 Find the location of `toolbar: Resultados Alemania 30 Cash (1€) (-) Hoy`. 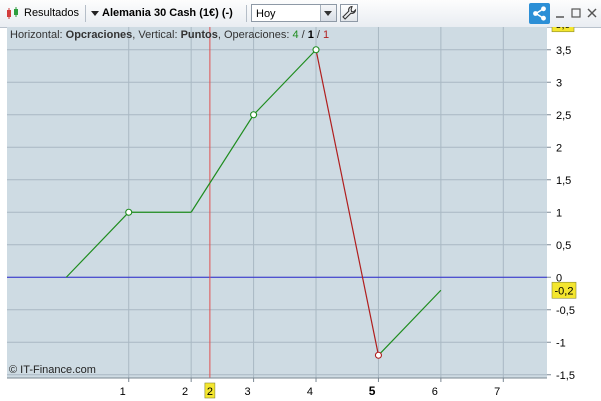

toolbar: Resultados Alemania 30 Cash (1€) (-) Hoy is located at coordinates (300, 14).